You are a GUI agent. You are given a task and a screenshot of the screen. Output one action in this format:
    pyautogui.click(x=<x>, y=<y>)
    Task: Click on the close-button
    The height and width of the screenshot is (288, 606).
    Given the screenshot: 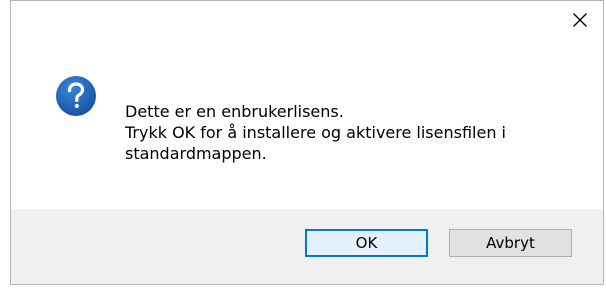 What is the action you would take?
    pyautogui.click(x=580, y=20)
    